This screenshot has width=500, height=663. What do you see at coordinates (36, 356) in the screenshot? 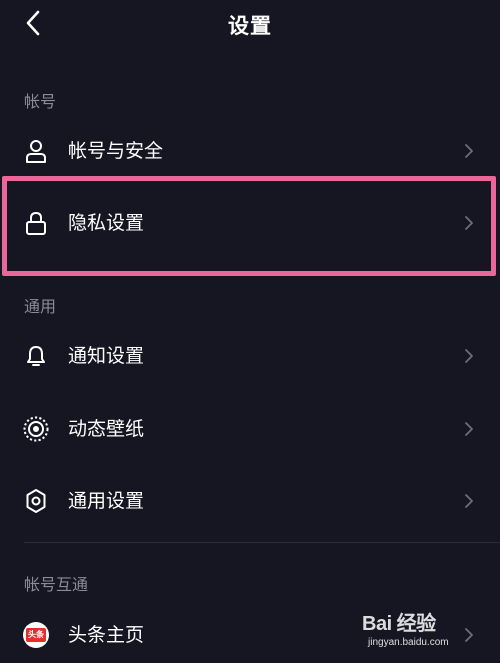
I see `bell-icon` at bounding box center [36, 356].